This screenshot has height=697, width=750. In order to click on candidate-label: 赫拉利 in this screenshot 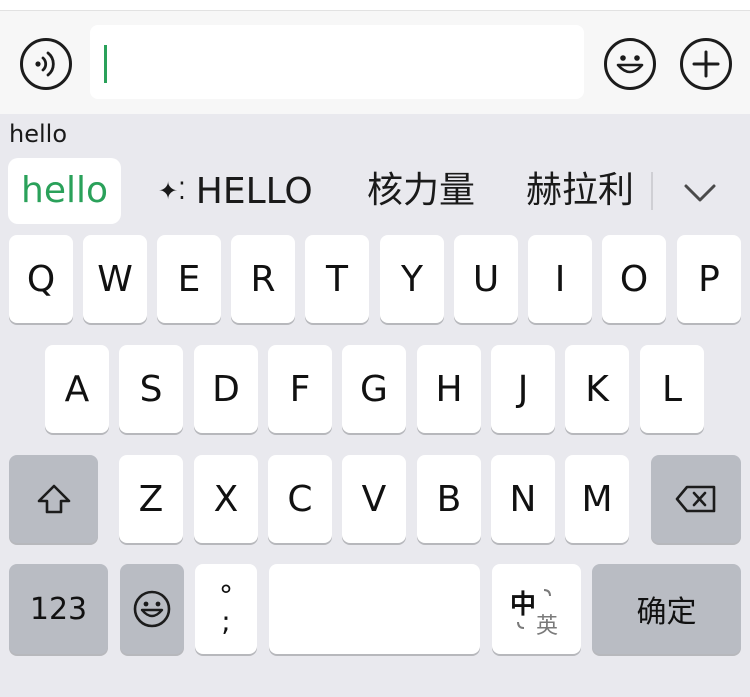, I will do `click(580, 190)`.